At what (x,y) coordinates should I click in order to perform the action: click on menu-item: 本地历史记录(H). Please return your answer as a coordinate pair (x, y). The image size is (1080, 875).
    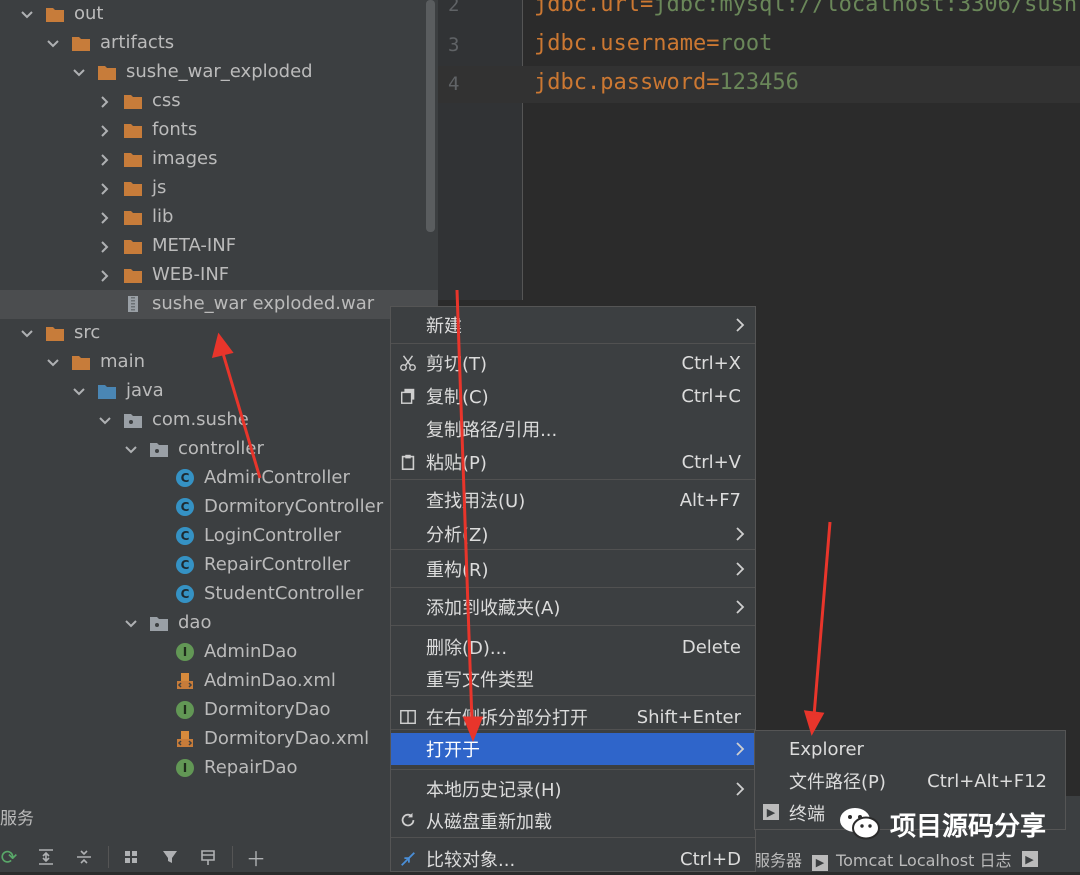
    Looking at the image, I should click on (573, 789).